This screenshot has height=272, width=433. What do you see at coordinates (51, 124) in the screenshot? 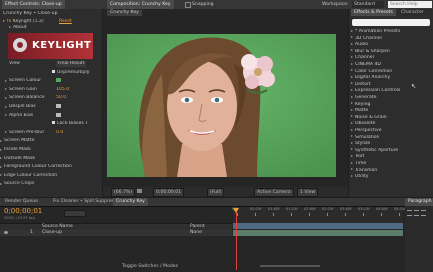
I see `effect-param-row: Lock Biases T` at bounding box center [51, 124].